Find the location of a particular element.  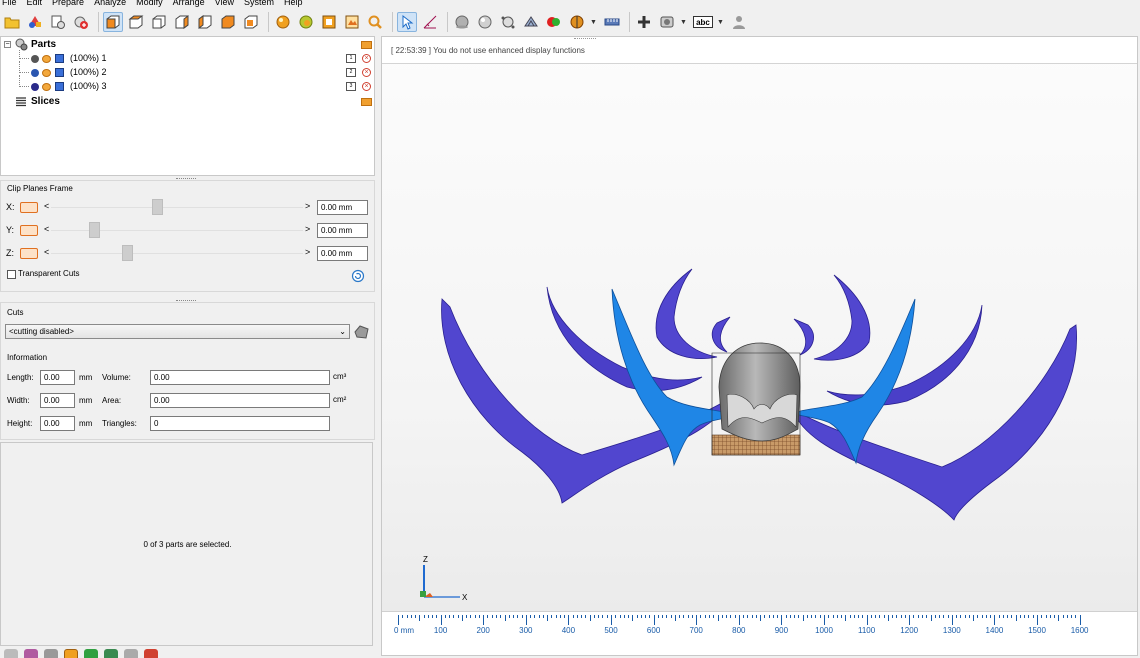

menu-analyze: Analyze is located at coordinates (110, 4).